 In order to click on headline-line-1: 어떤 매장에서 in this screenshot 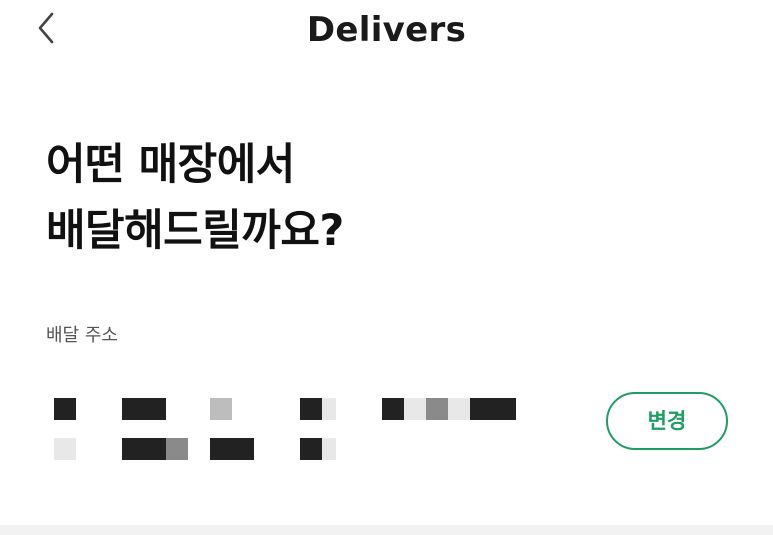, I will do `click(170, 165)`.